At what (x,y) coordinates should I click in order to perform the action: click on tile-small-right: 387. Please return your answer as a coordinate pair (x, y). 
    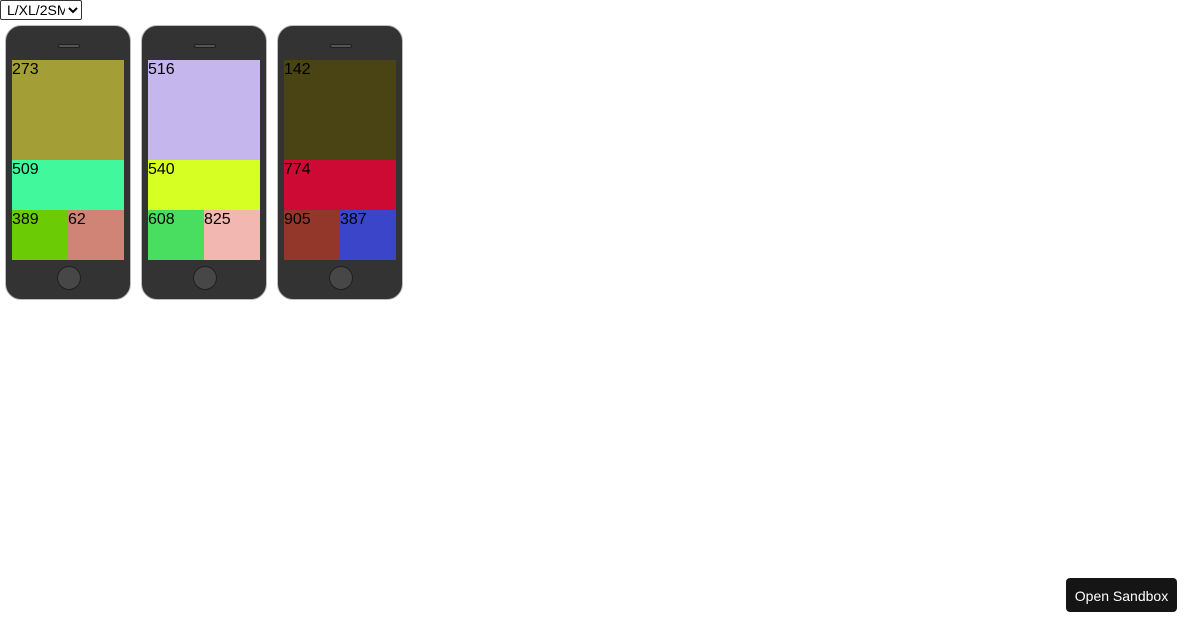
    Looking at the image, I should click on (368, 235).